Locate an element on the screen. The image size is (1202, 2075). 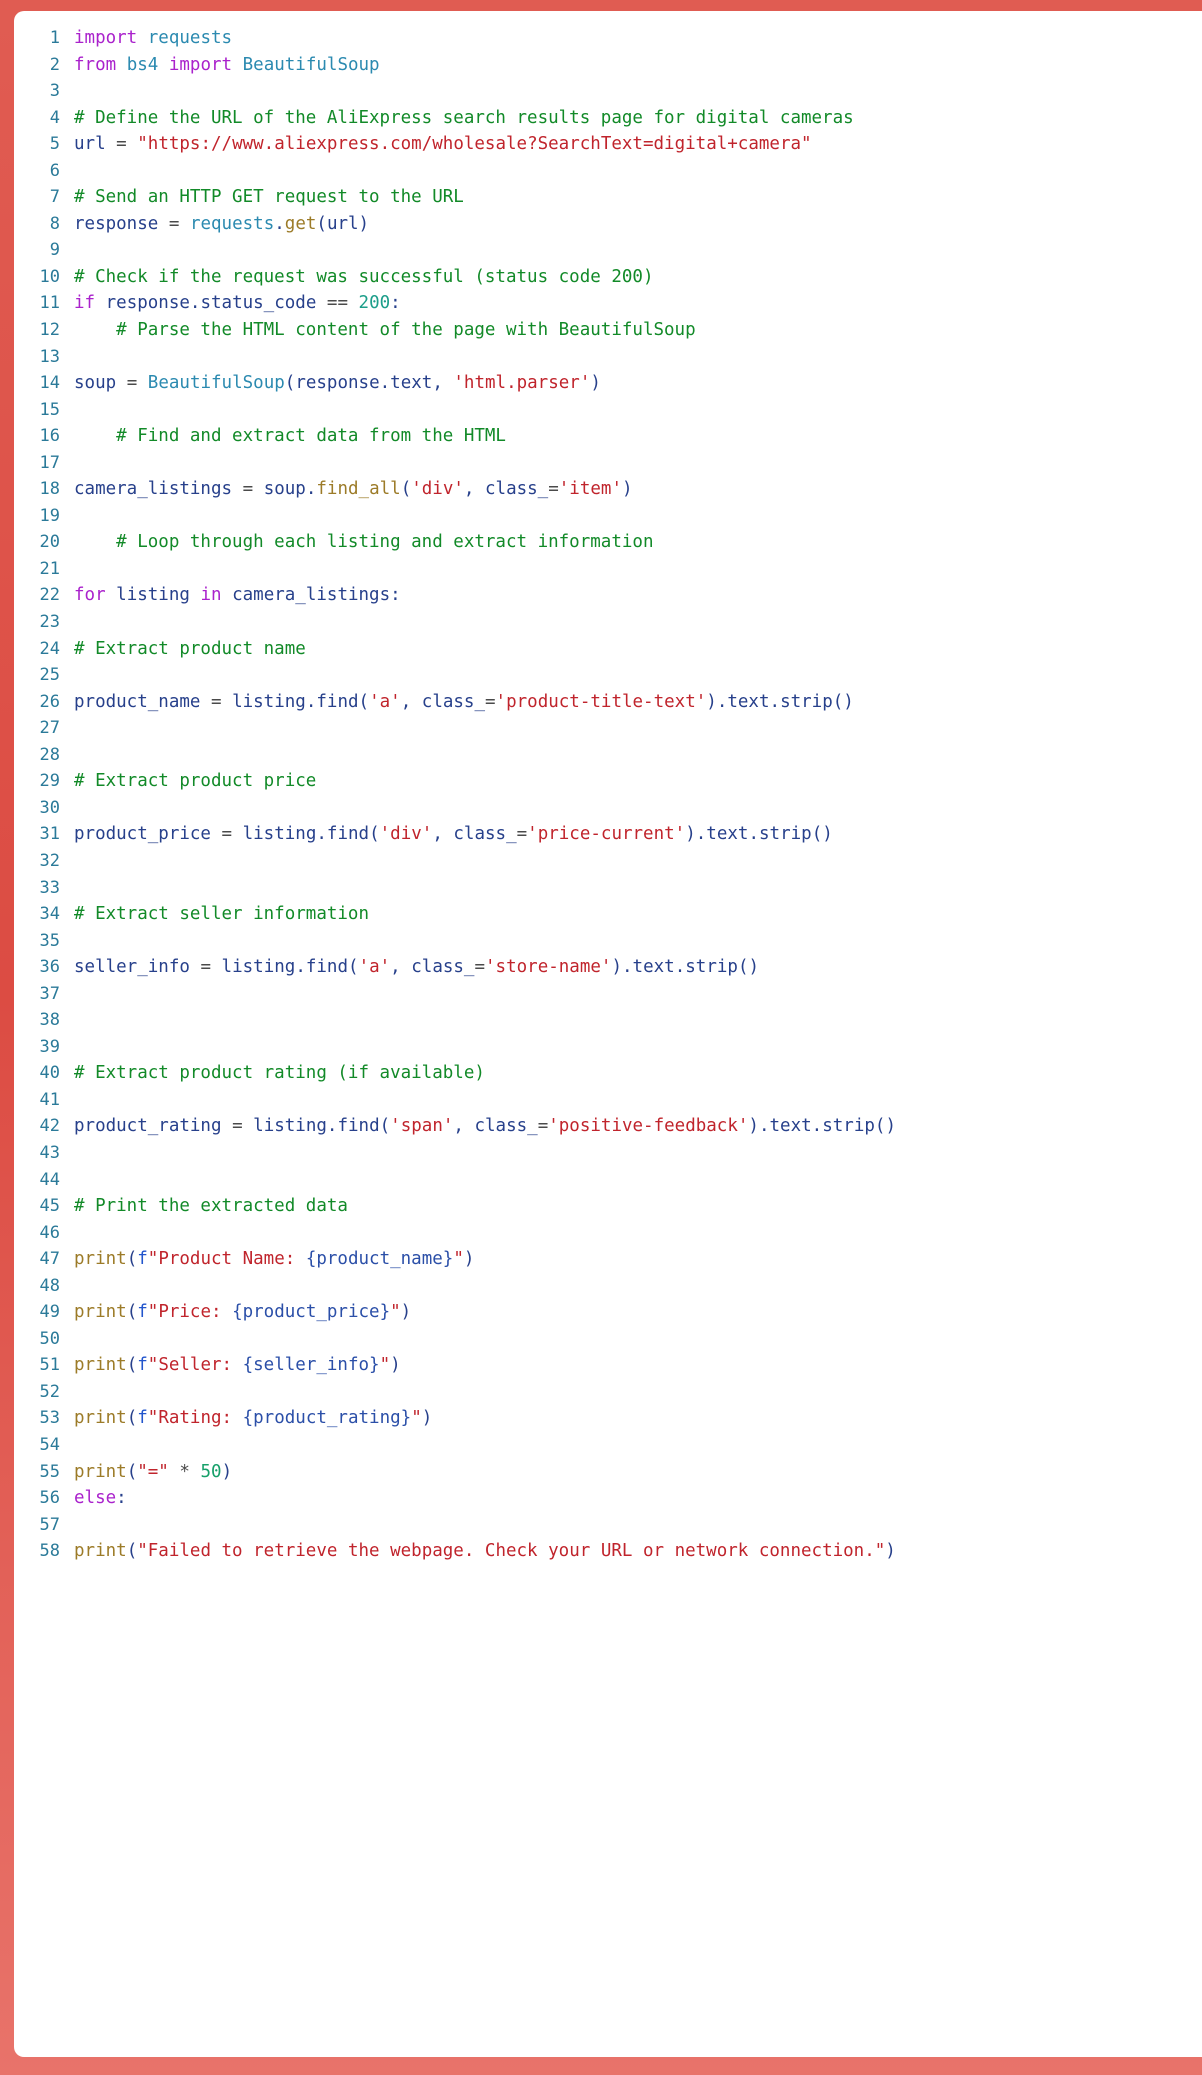
code-line: 53 print(f"Rating: {product_rating}") is located at coordinates (608, 1418).